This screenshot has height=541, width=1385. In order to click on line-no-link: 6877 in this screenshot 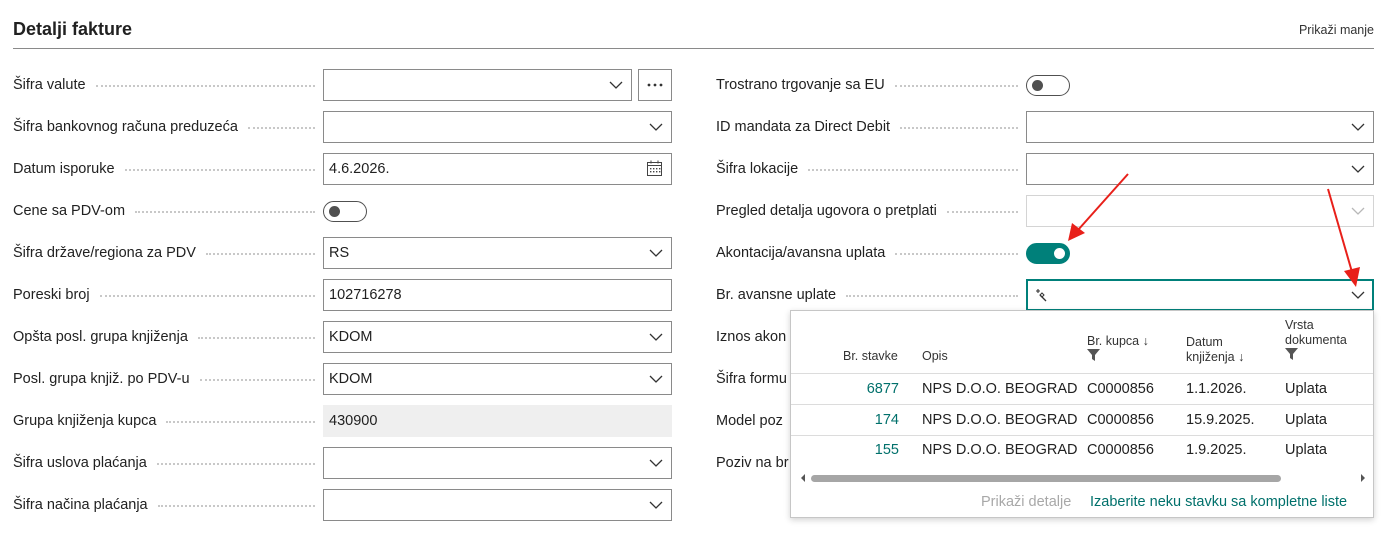, I will do `click(865, 389)`.